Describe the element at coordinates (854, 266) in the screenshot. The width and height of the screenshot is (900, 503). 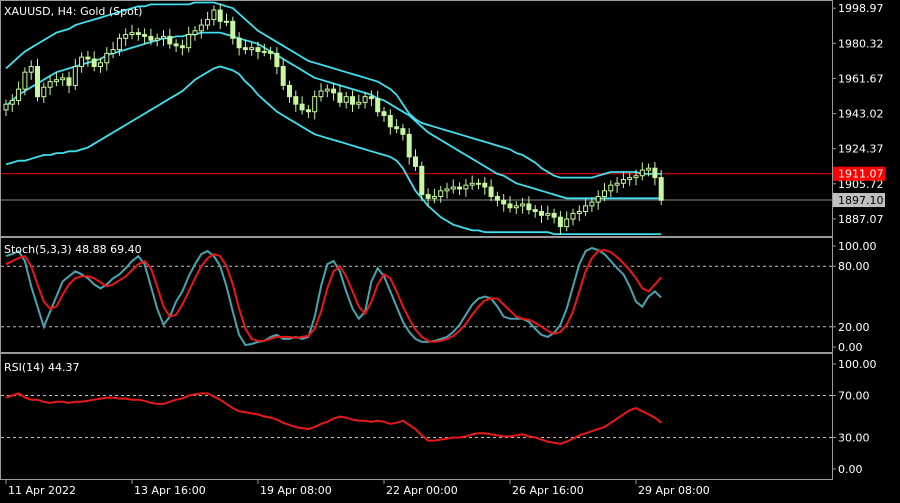
I see `stoch-tick-label: 80.00` at that location.